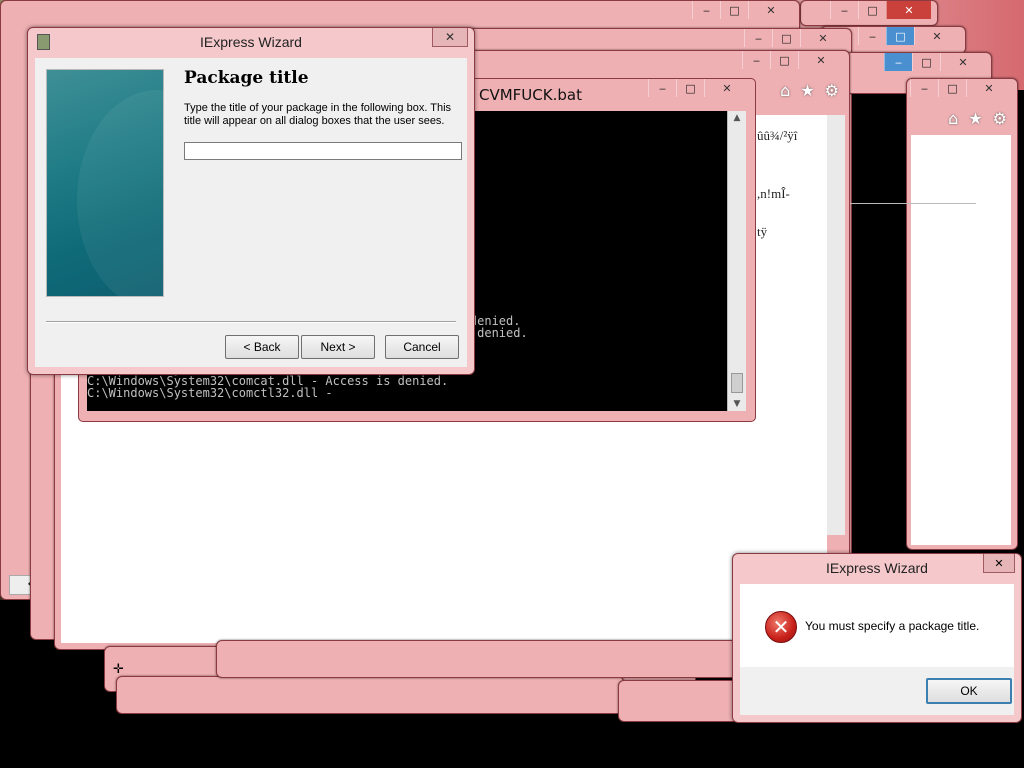 This screenshot has height=768, width=1024. What do you see at coordinates (262, 347) in the screenshot?
I see `back-button: < Back` at bounding box center [262, 347].